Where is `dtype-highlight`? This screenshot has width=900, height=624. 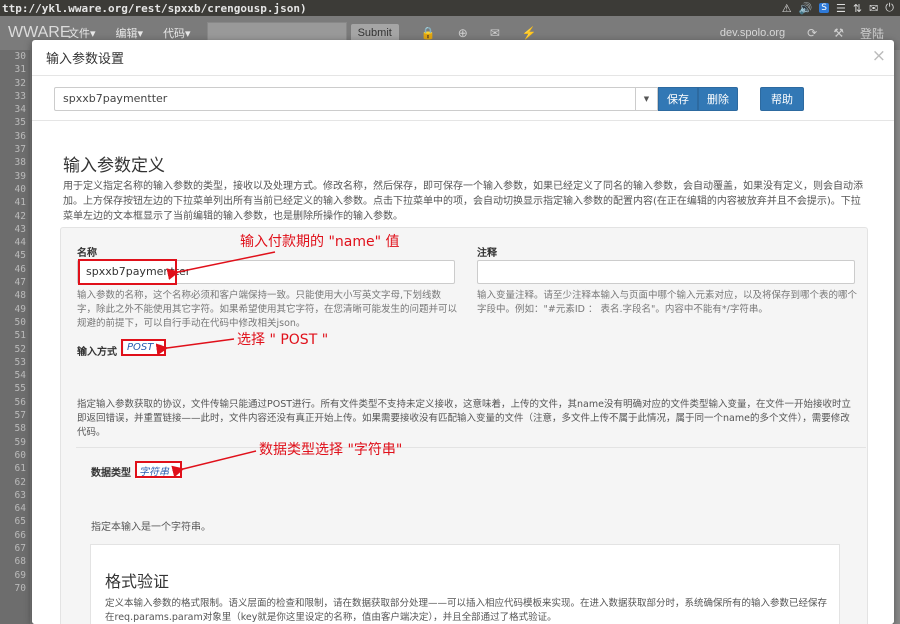
dtype-highlight is located at coordinates (158, 469).